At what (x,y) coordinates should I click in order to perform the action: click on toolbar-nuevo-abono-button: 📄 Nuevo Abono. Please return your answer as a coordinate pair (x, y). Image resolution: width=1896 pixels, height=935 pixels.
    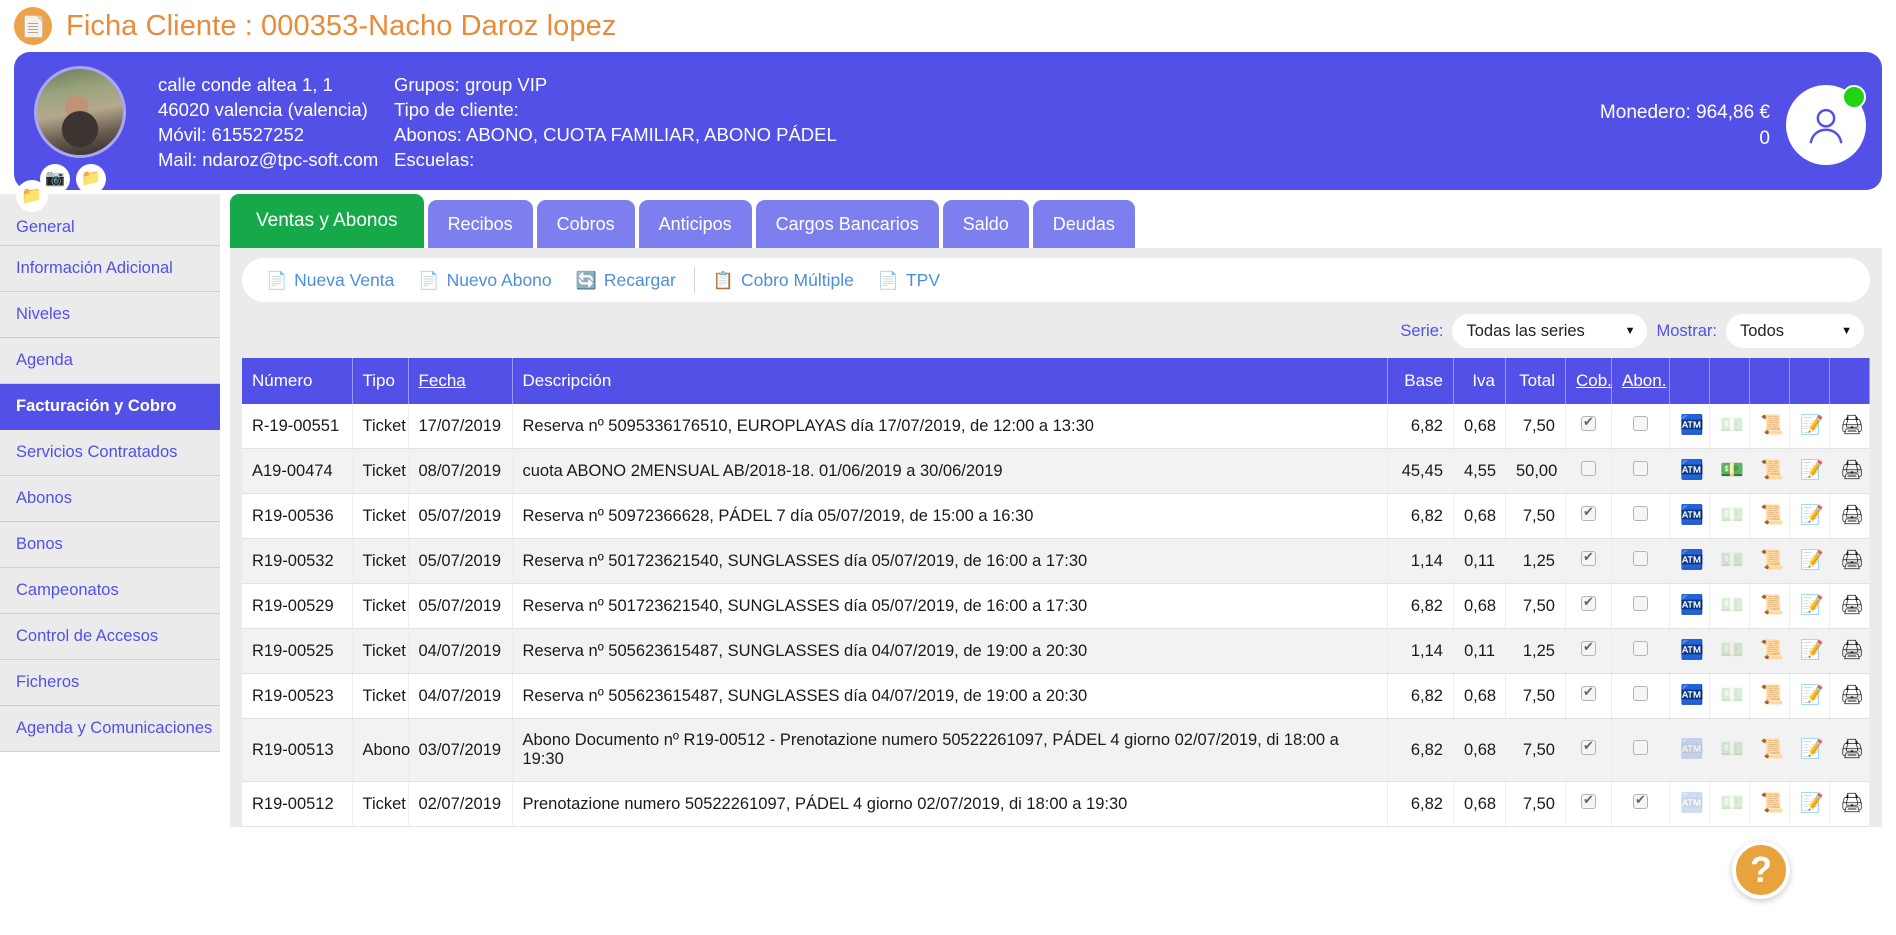
    Looking at the image, I should click on (484, 280).